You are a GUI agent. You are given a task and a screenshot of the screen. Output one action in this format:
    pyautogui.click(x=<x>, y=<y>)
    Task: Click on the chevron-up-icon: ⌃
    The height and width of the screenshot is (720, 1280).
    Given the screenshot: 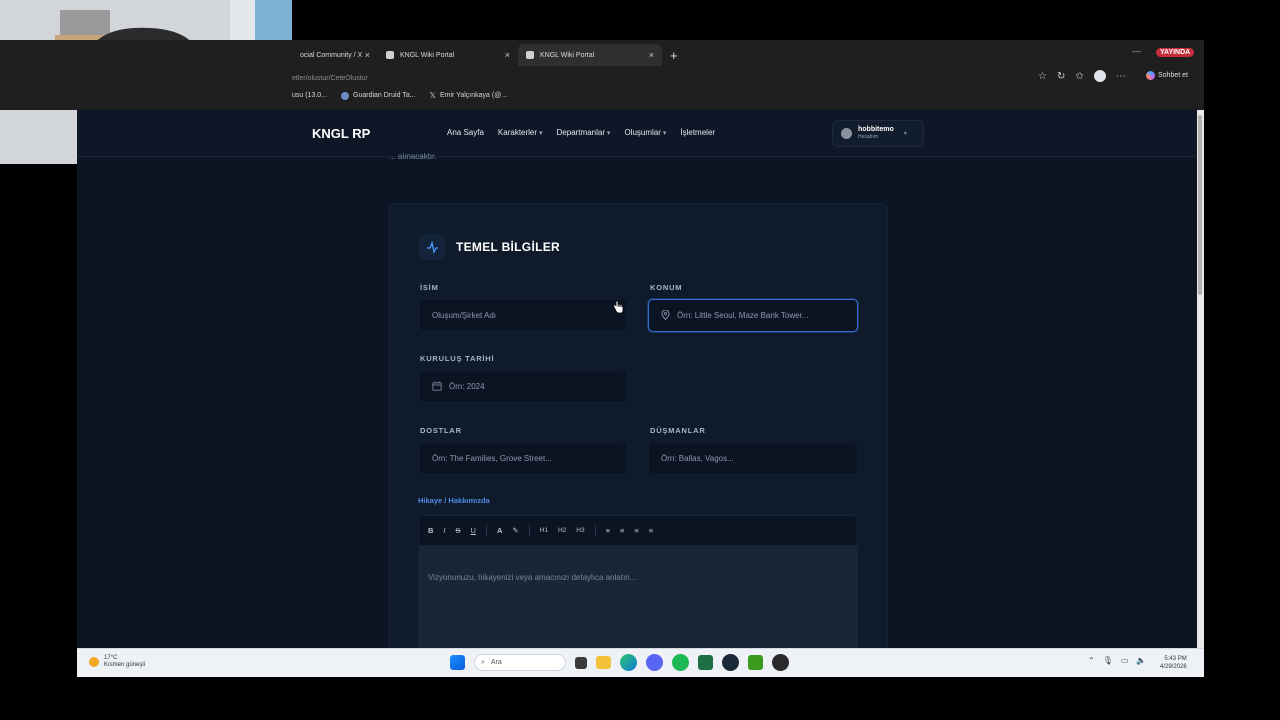 What is the action you would take?
    pyautogui.click(x=1091, y=660)
    